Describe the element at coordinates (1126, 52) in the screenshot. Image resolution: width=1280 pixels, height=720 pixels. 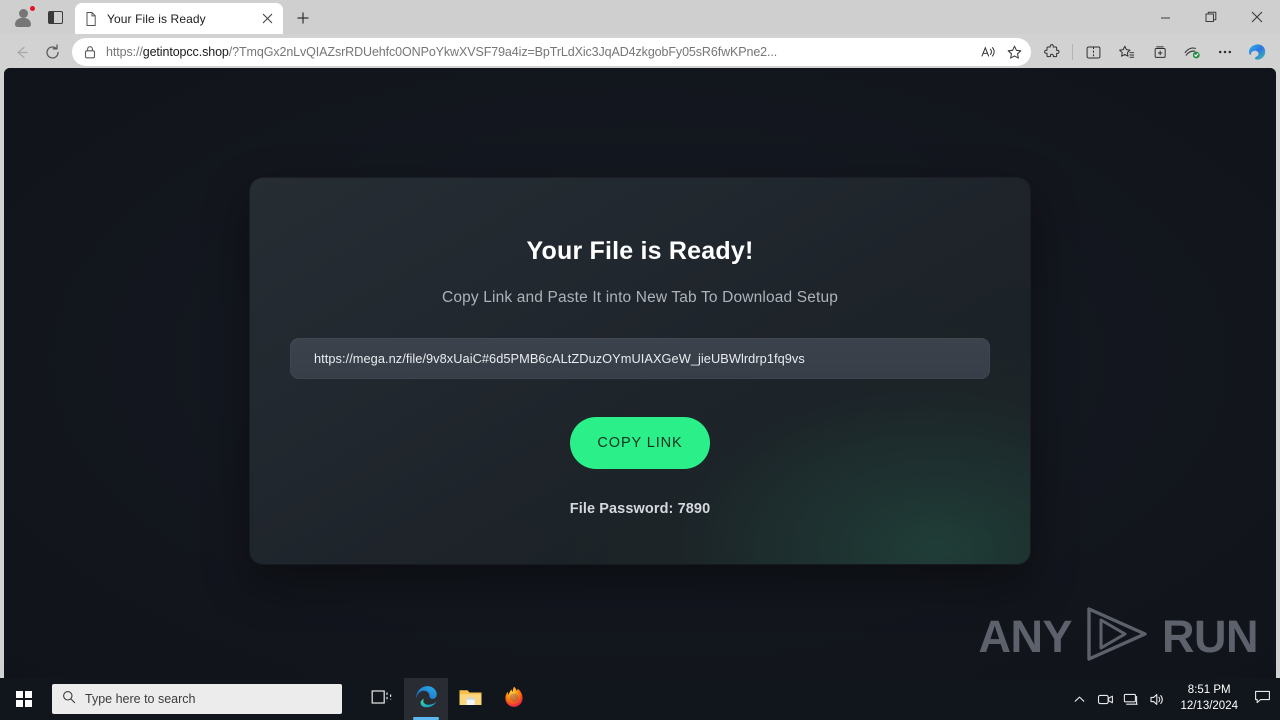
I see `favorites-star-list-icon` at that location.